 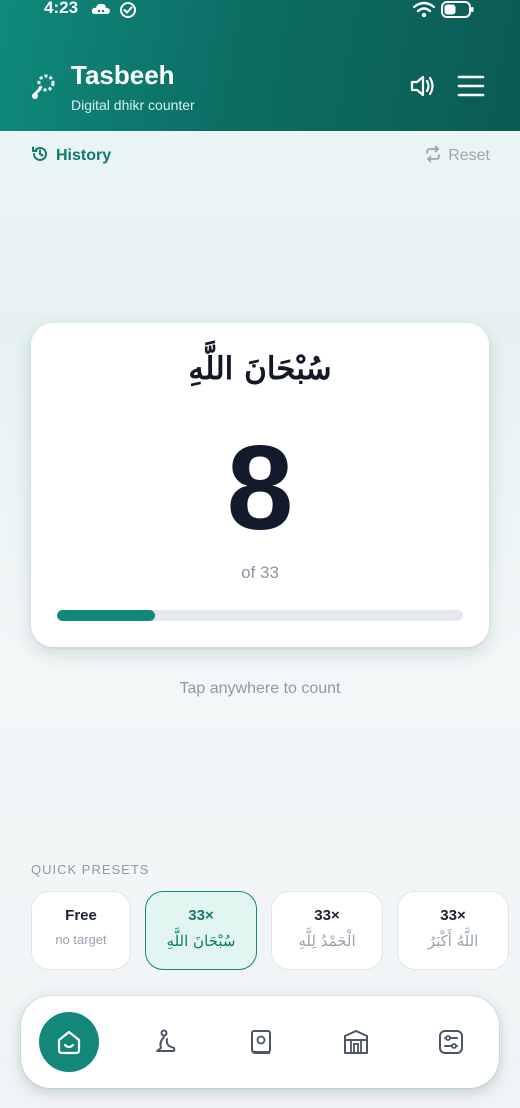 I want to click on status-time: 4:23, so click(x=61, y=8).